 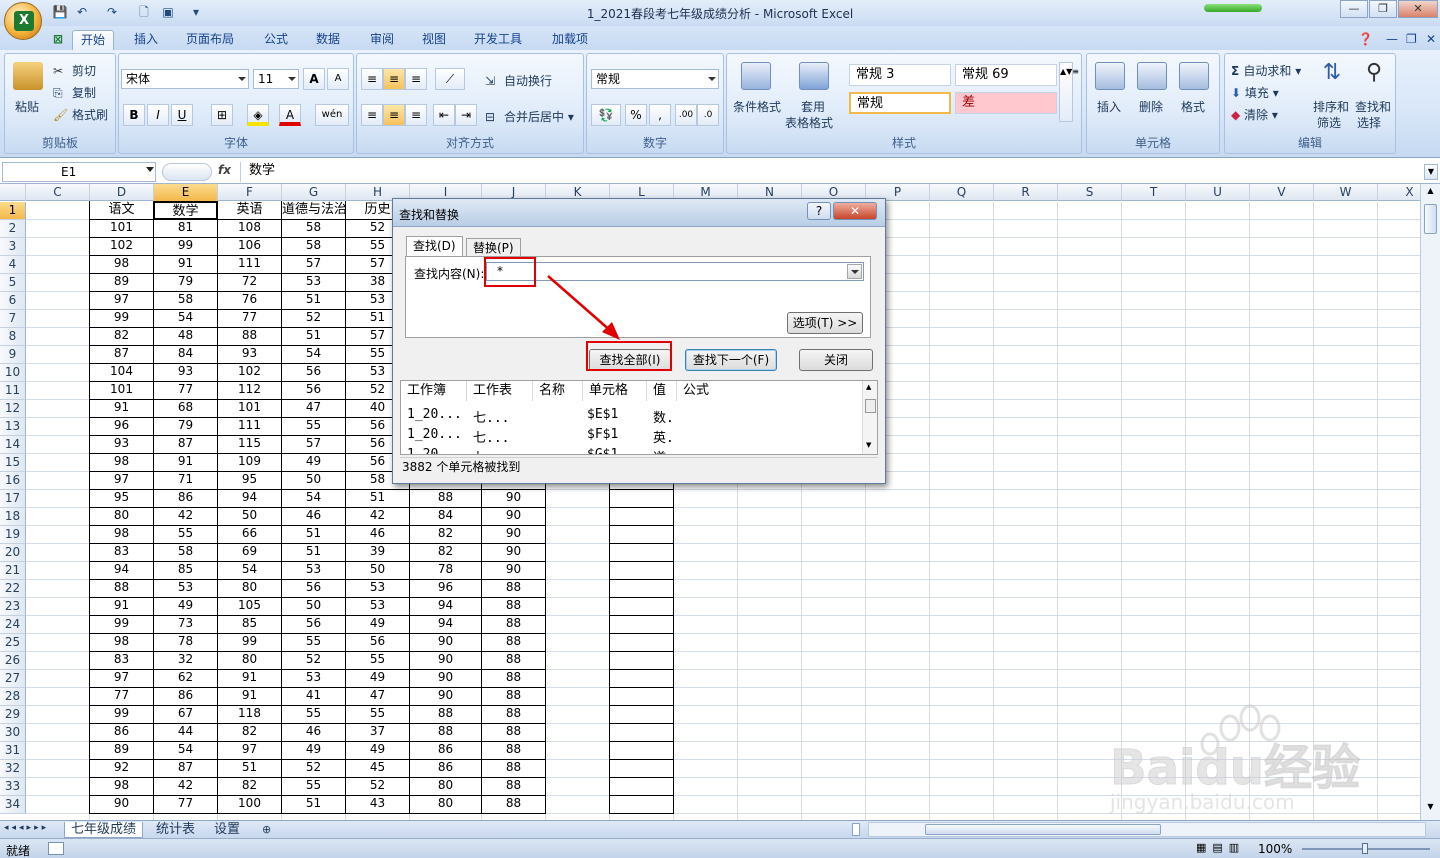 What do you see at coordinates (249, 354) in the screenshot?
I see `cell-f: 93` at bounding box center [249, 354].